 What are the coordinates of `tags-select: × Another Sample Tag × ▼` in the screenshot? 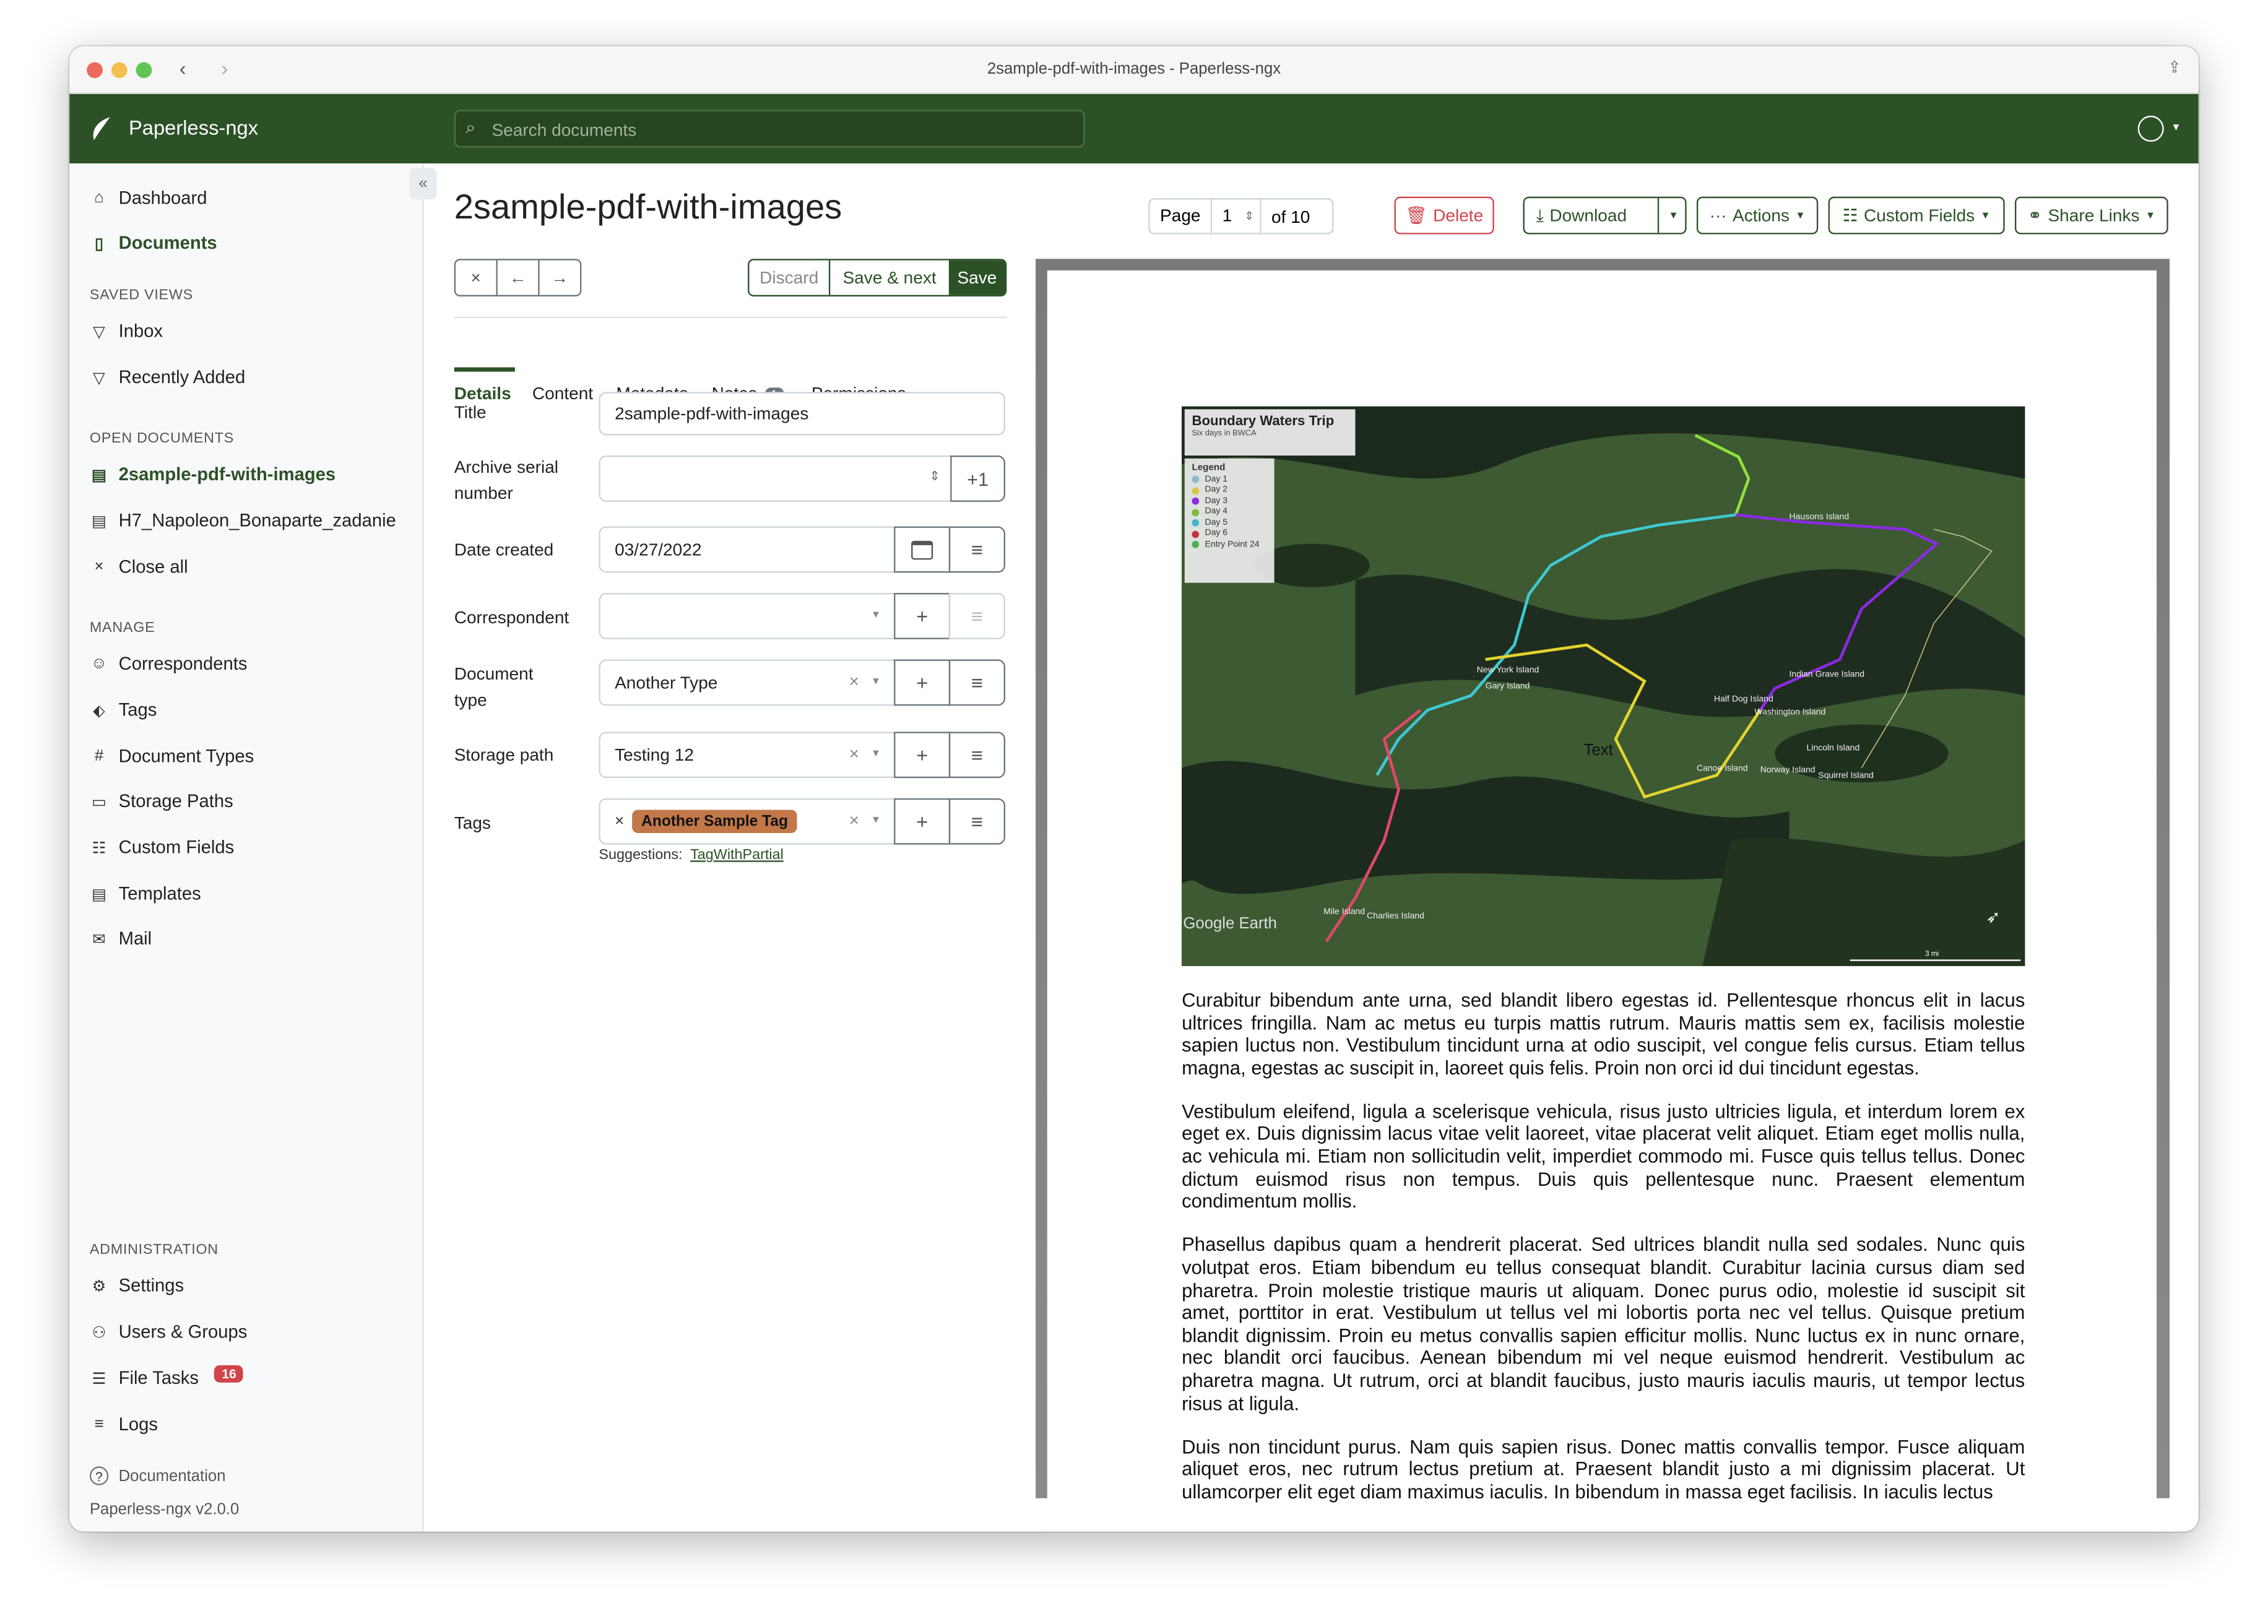 It's located at (748, 821).